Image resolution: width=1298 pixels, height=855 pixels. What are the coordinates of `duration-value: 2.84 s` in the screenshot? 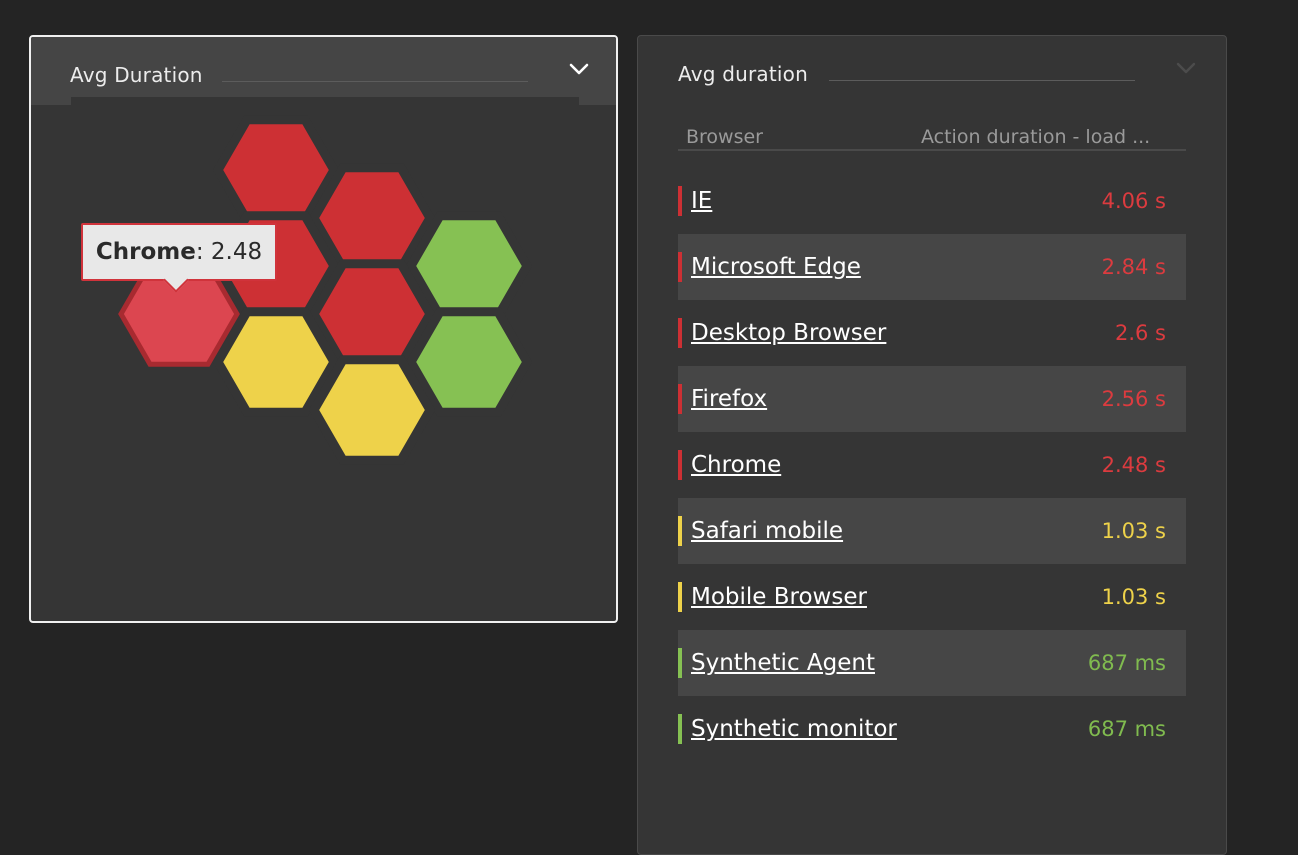 It's located at (1133, 267).